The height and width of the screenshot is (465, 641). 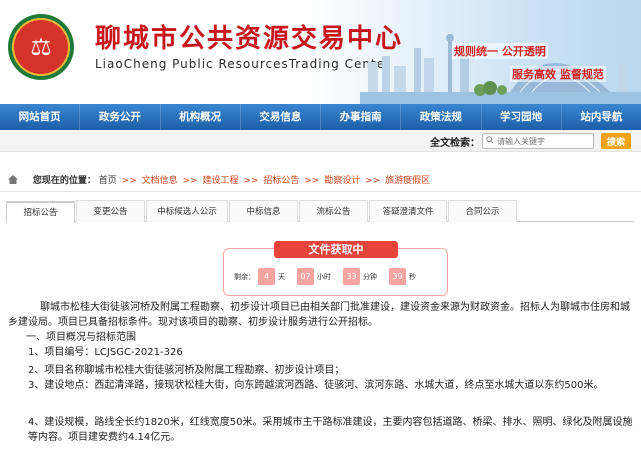 I want to click on countdown-seconds: 39, so click(x=397, y=276).